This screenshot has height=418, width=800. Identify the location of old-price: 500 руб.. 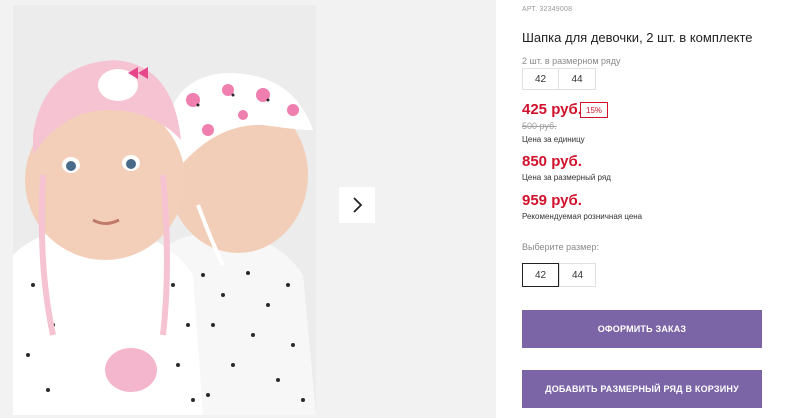
(539, 126).